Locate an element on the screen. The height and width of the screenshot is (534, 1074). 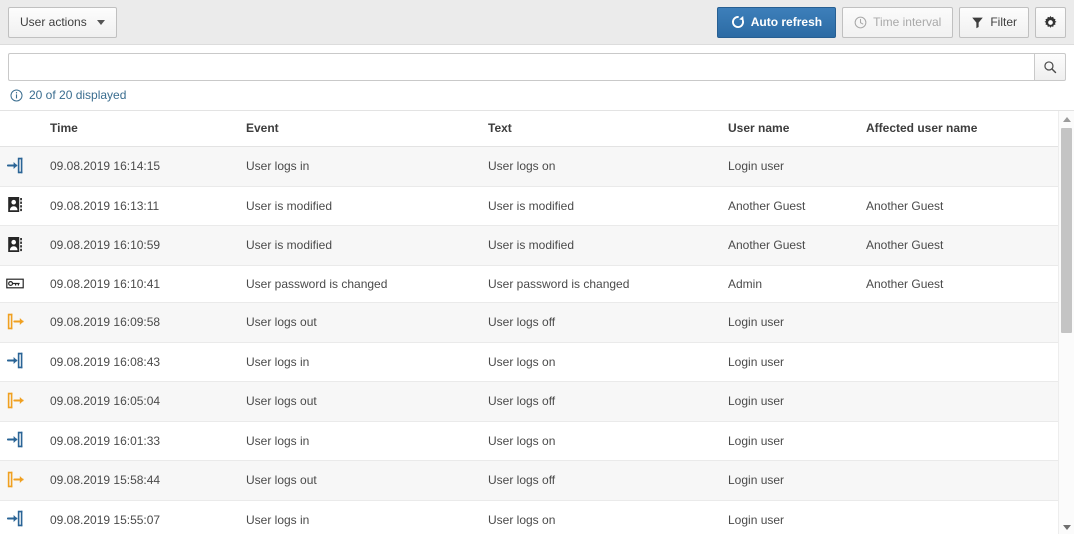
chevron-down-icon is located at coordinates (100, 22).